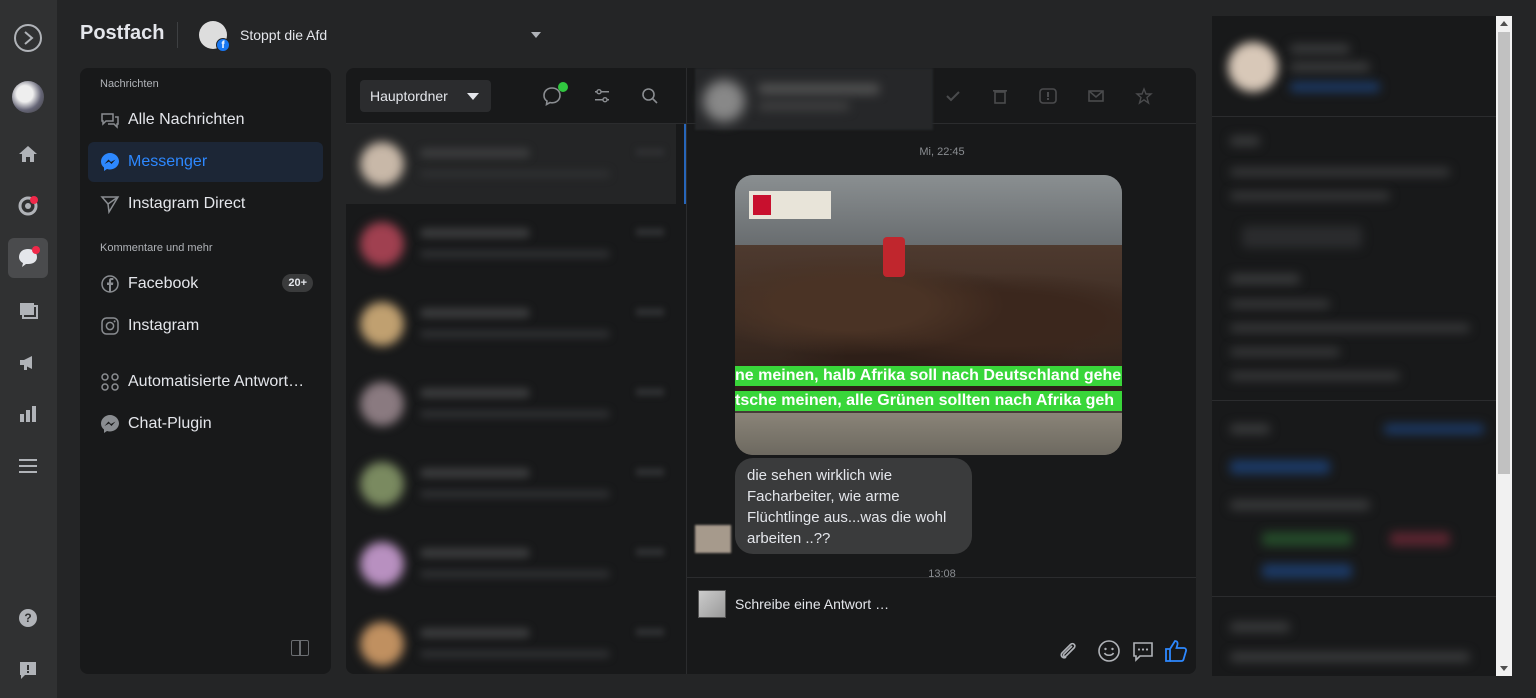 This screenshot has height=698, width=1536. I want to click on thumbs-up-icon, so click(1176, 651).